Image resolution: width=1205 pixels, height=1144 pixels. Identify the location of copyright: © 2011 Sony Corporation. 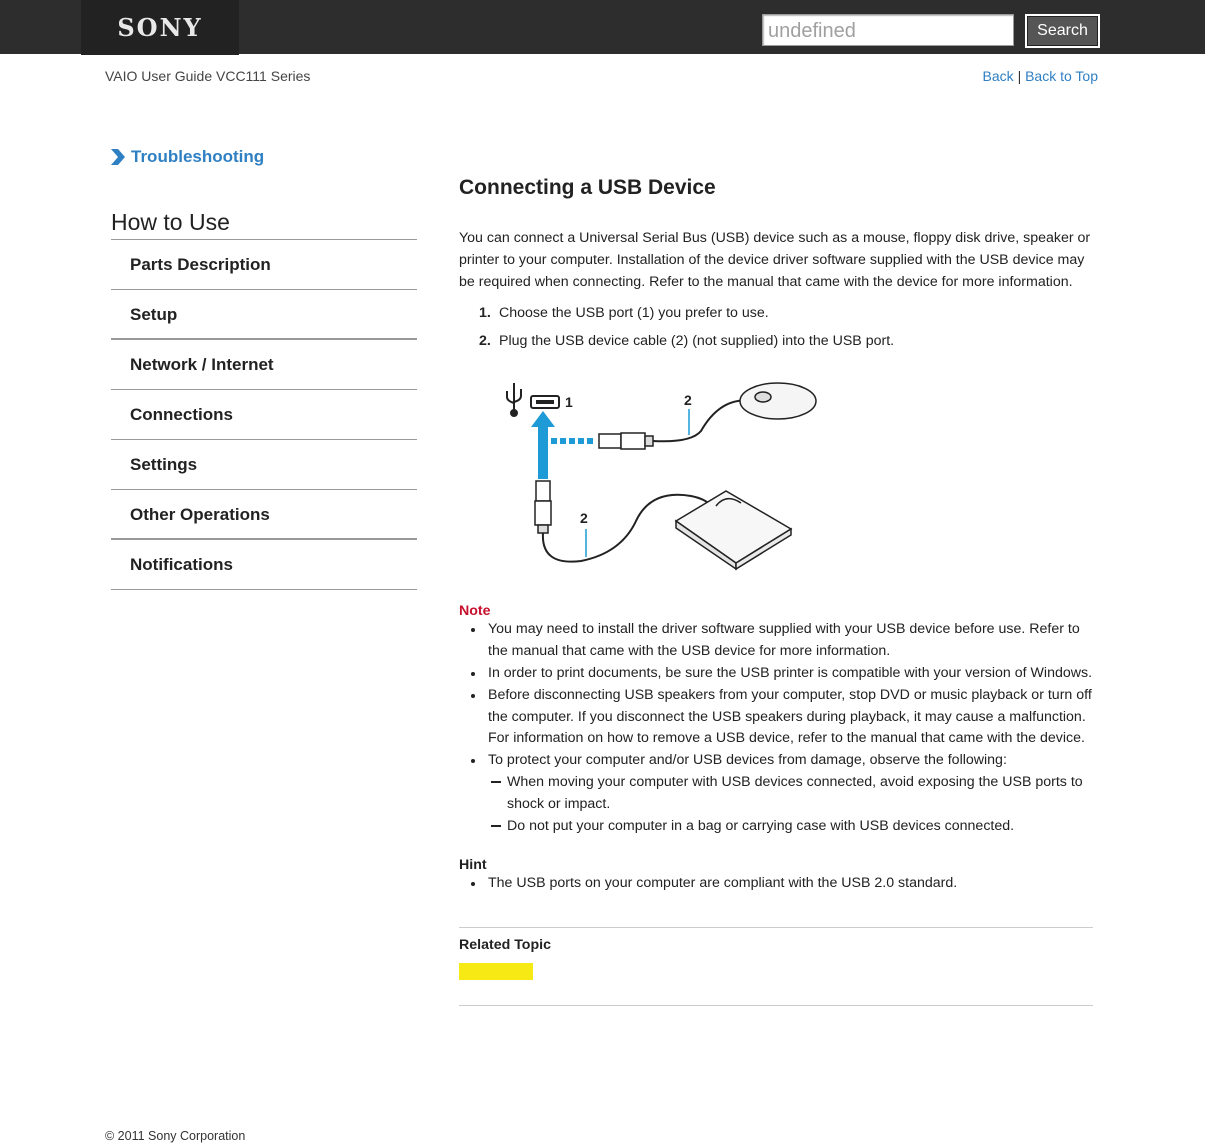
(175, 1136).